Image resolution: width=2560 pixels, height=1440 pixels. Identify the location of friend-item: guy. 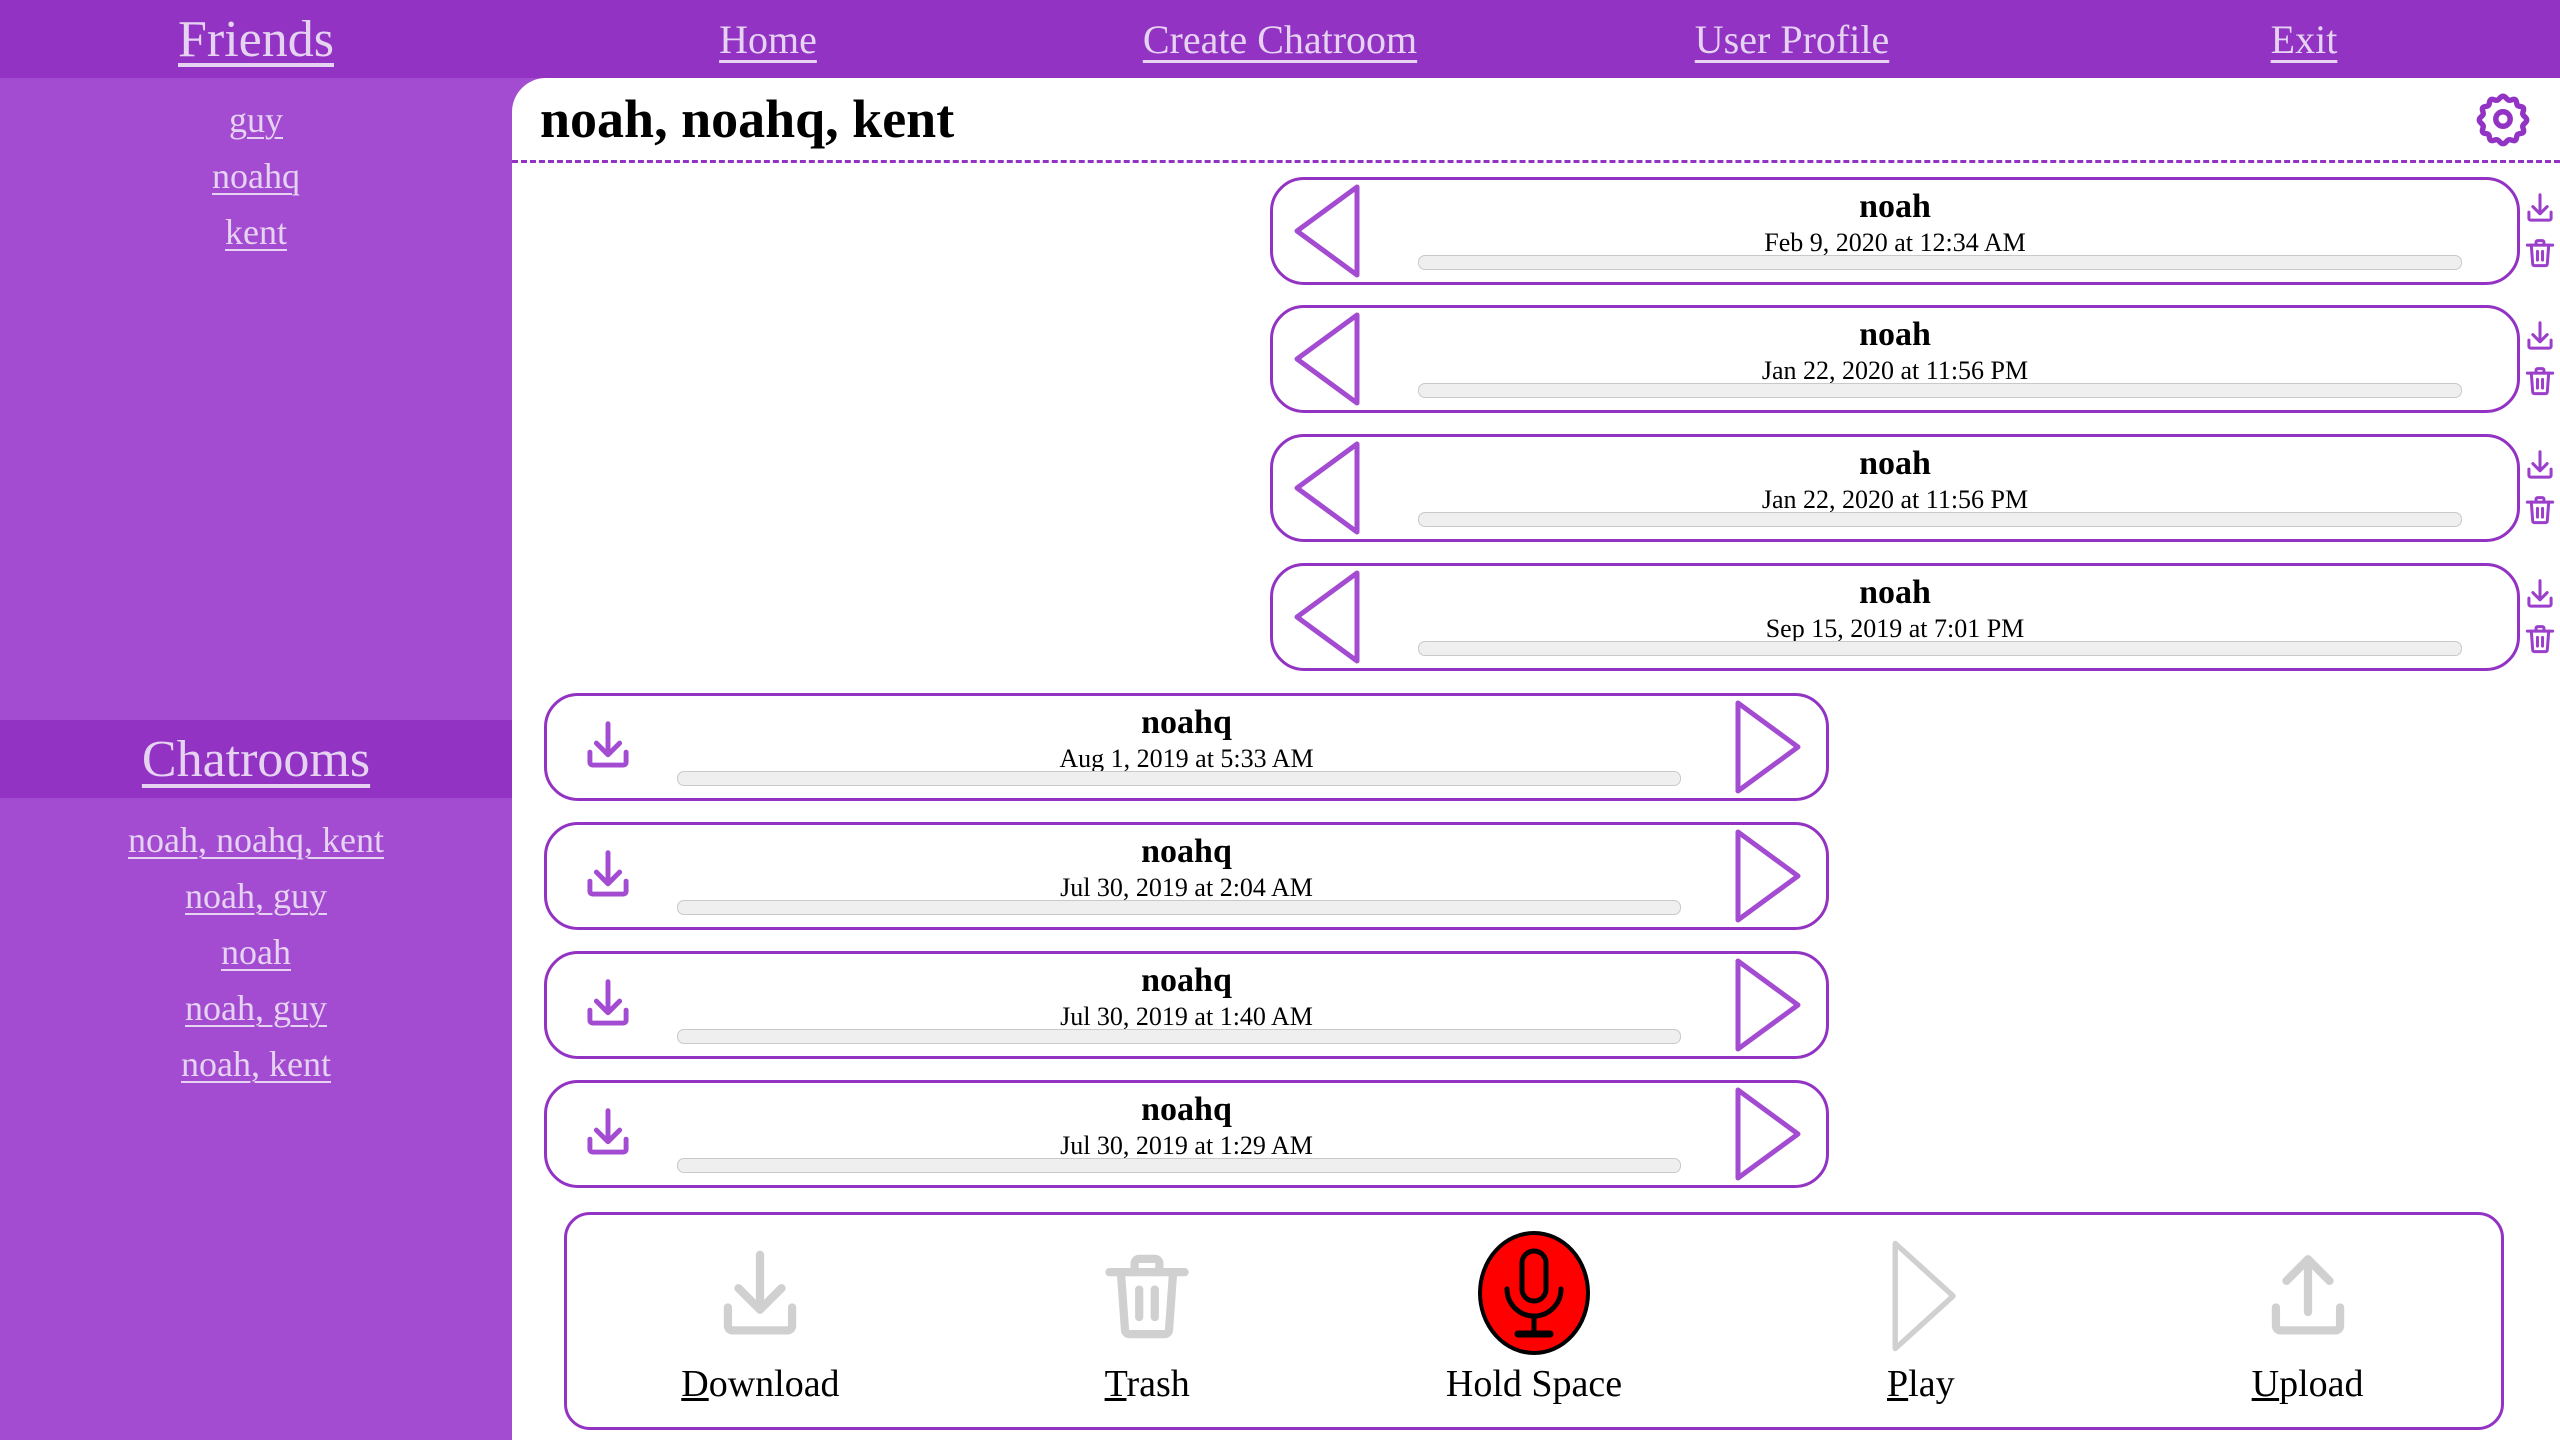
(256, 120).